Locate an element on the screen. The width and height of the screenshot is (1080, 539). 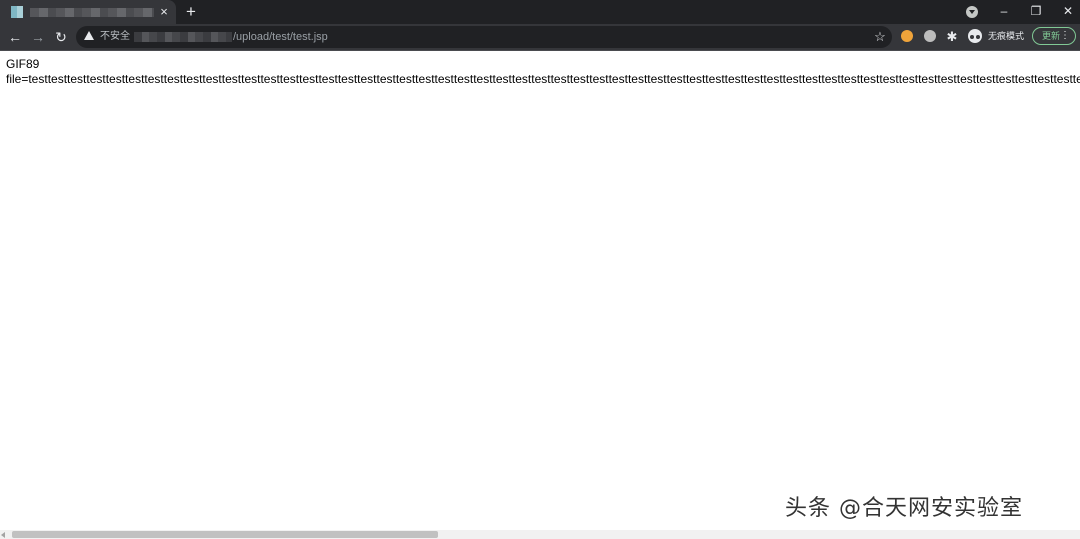
content-line-gif-header: GIF89 is located at coordinates (23, 64).